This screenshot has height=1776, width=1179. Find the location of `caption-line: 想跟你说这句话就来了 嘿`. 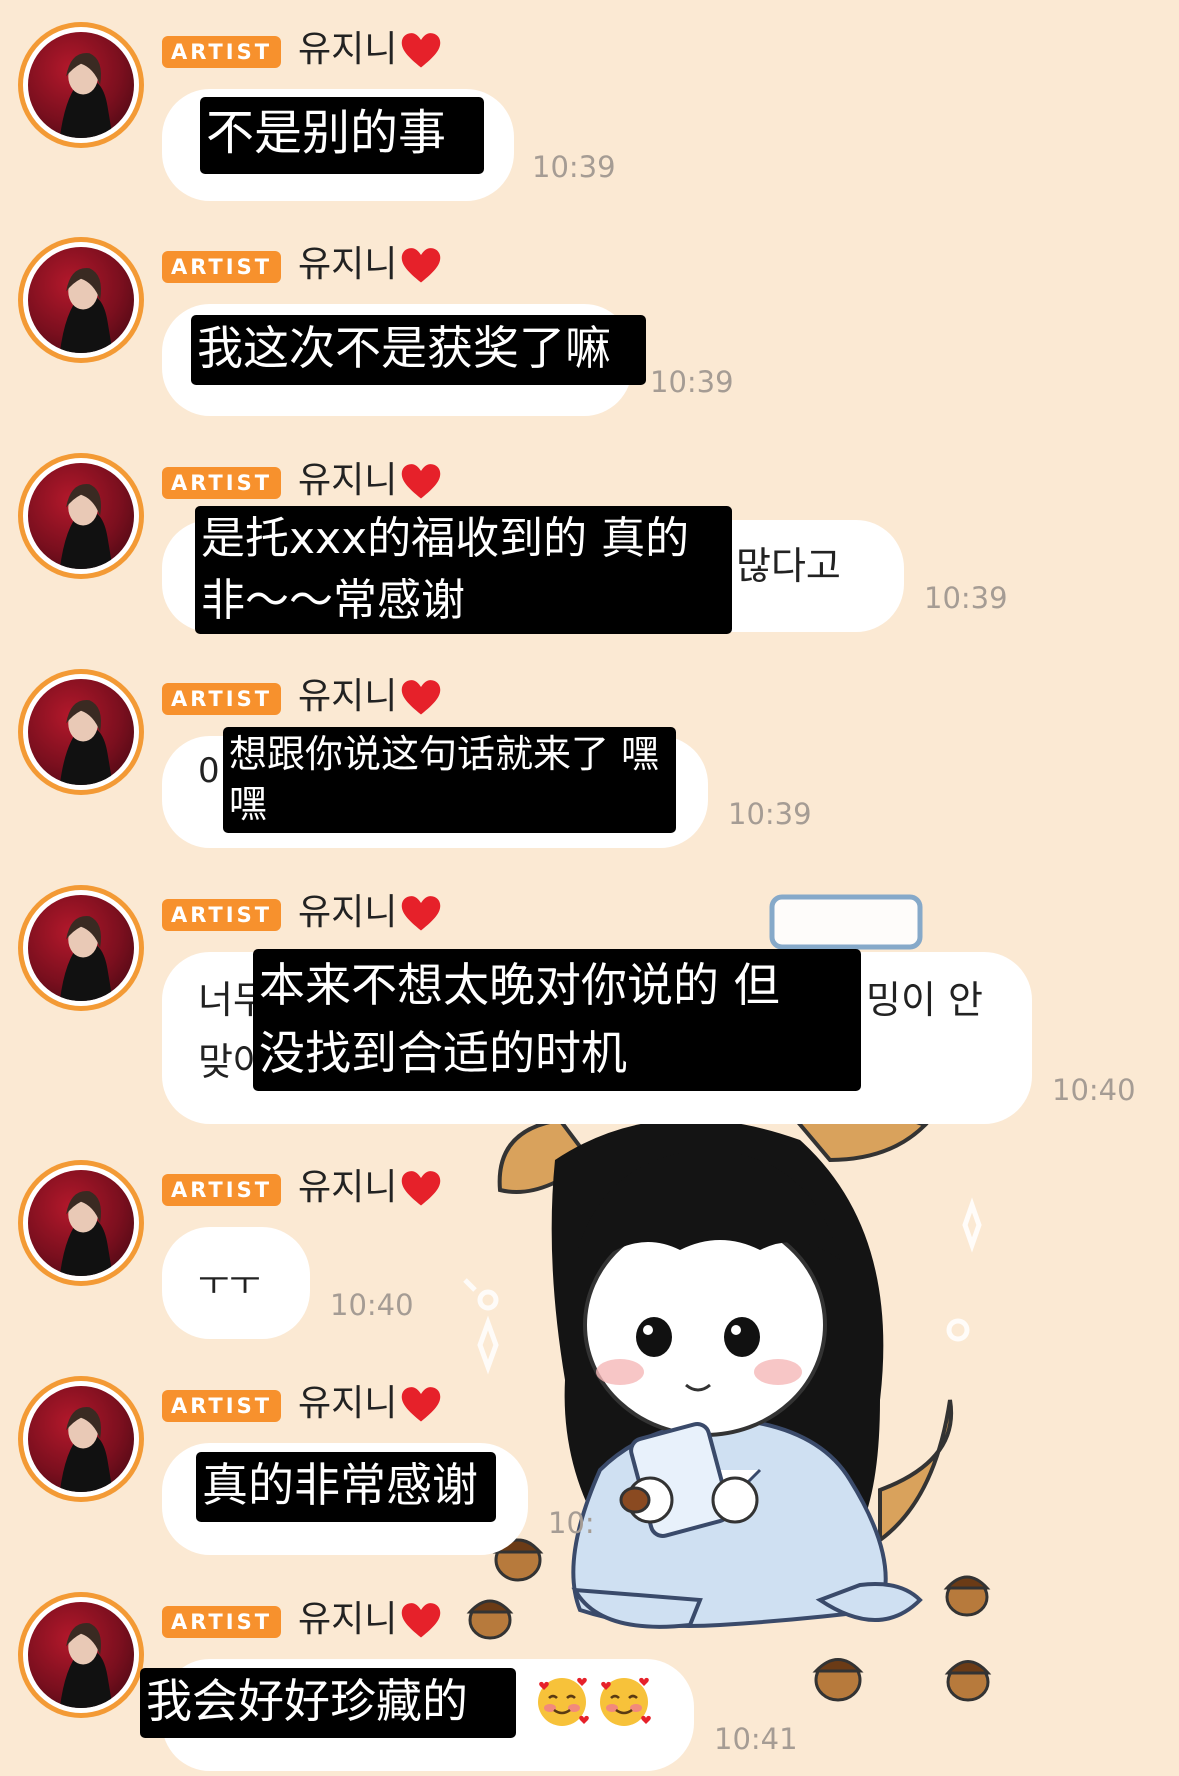

caption-line: 想跟你说这句话就来了 嘿 is located at coordinates (444, 754).